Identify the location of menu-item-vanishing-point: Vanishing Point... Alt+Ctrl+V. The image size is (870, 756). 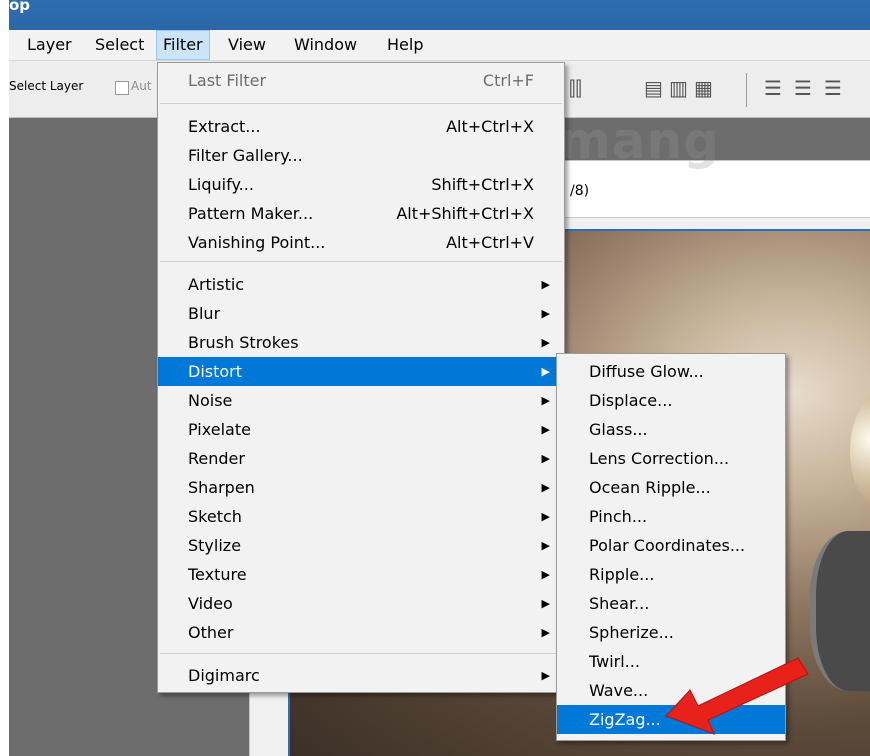
(361, 242).